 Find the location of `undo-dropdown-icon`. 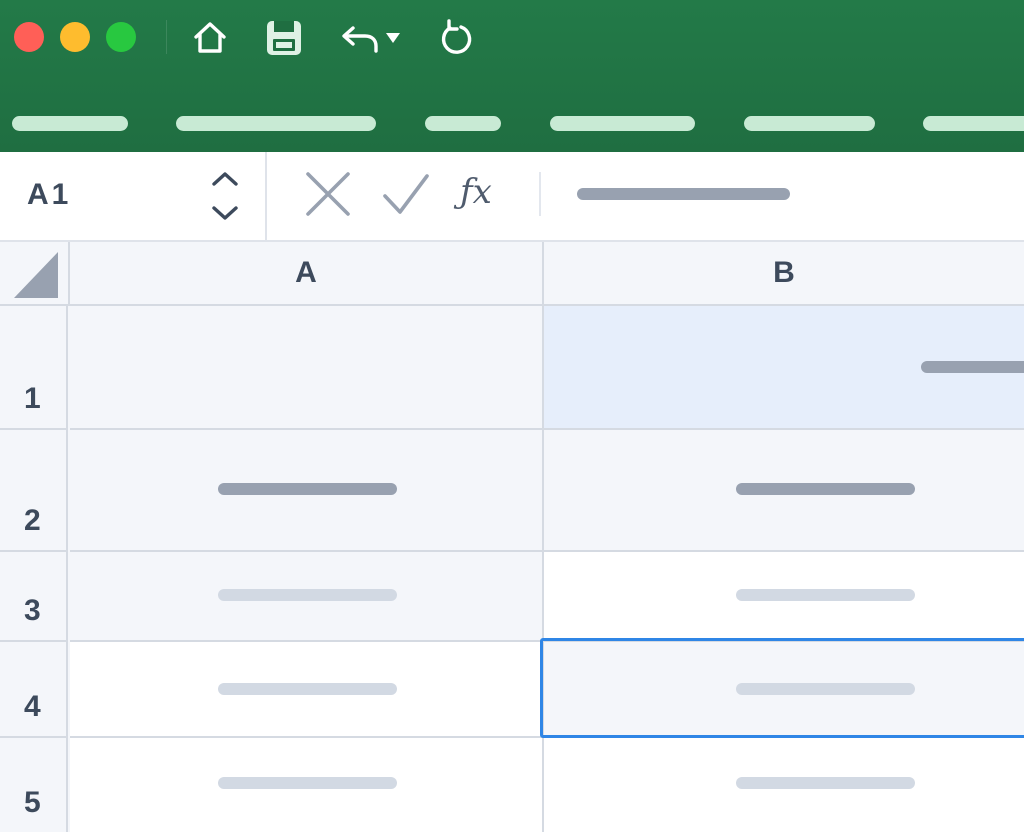

undo-dropdown-icon is located at coordinates (393, 38).